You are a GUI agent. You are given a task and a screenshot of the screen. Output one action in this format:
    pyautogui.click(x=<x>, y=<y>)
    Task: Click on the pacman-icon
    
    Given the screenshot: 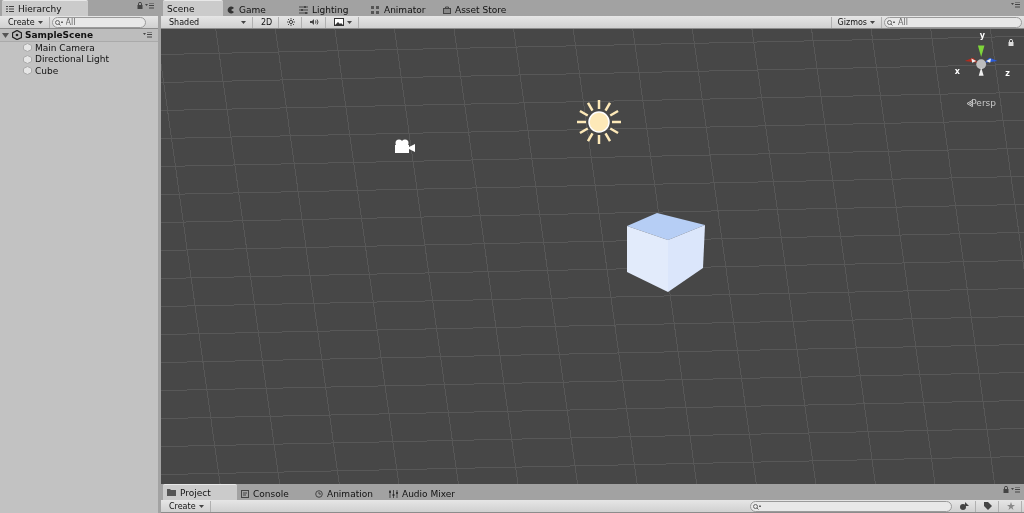 What is the action you would take?
    pyautogui.click(x=231, y=9)
    